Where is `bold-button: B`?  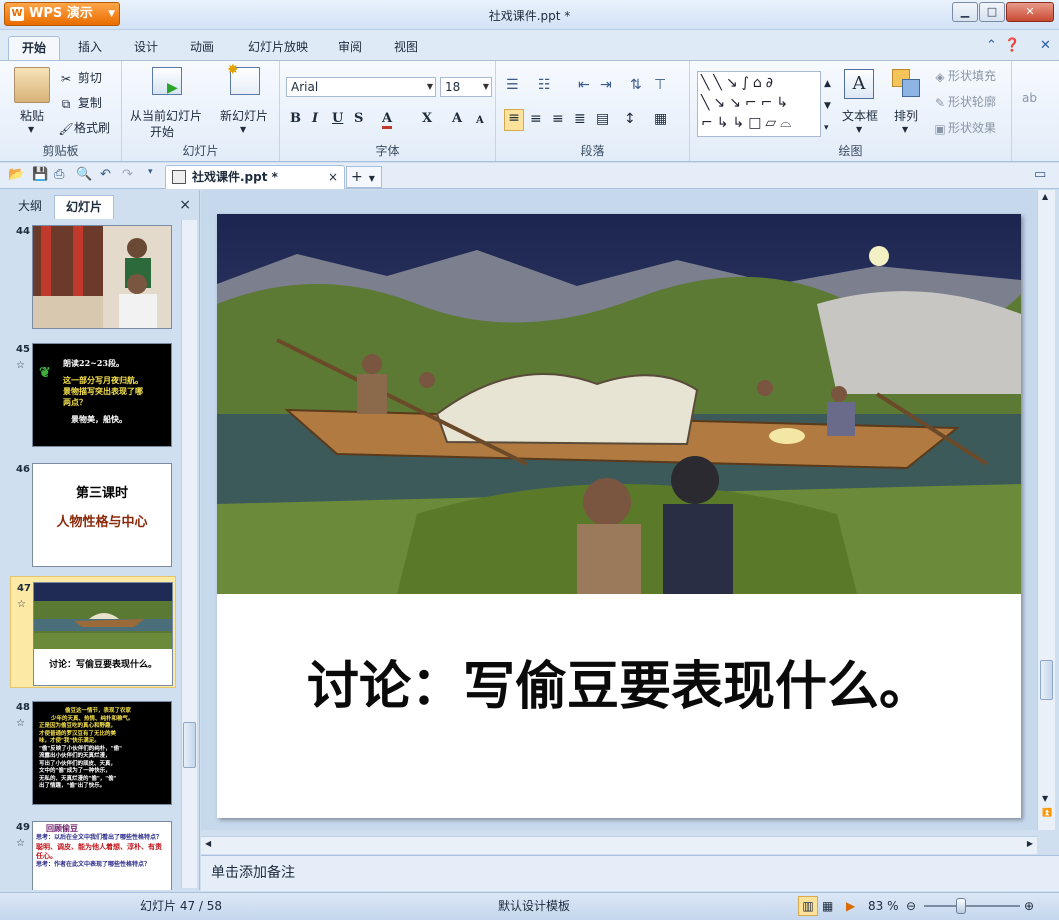 bold-button: B is located at coordinates (295, 118).